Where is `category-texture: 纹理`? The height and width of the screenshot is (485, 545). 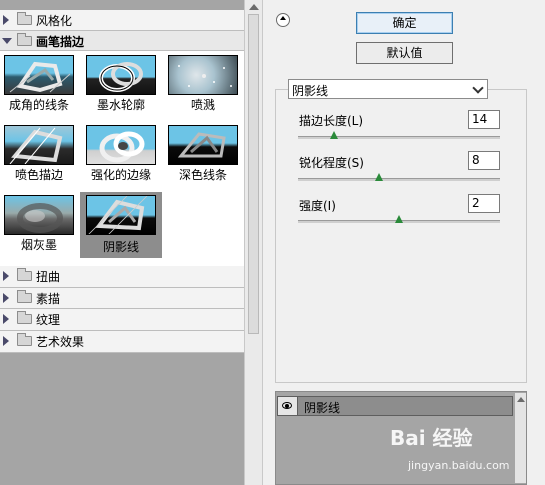
category-texture: 纹理 is located at coordinates (122, 320).